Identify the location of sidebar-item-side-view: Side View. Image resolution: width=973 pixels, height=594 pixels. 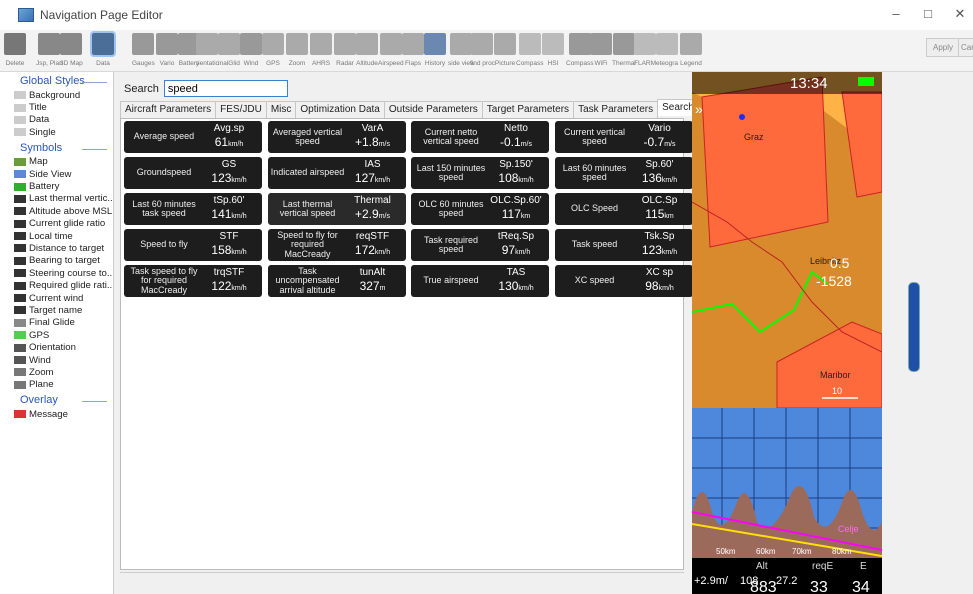
(56, 174).